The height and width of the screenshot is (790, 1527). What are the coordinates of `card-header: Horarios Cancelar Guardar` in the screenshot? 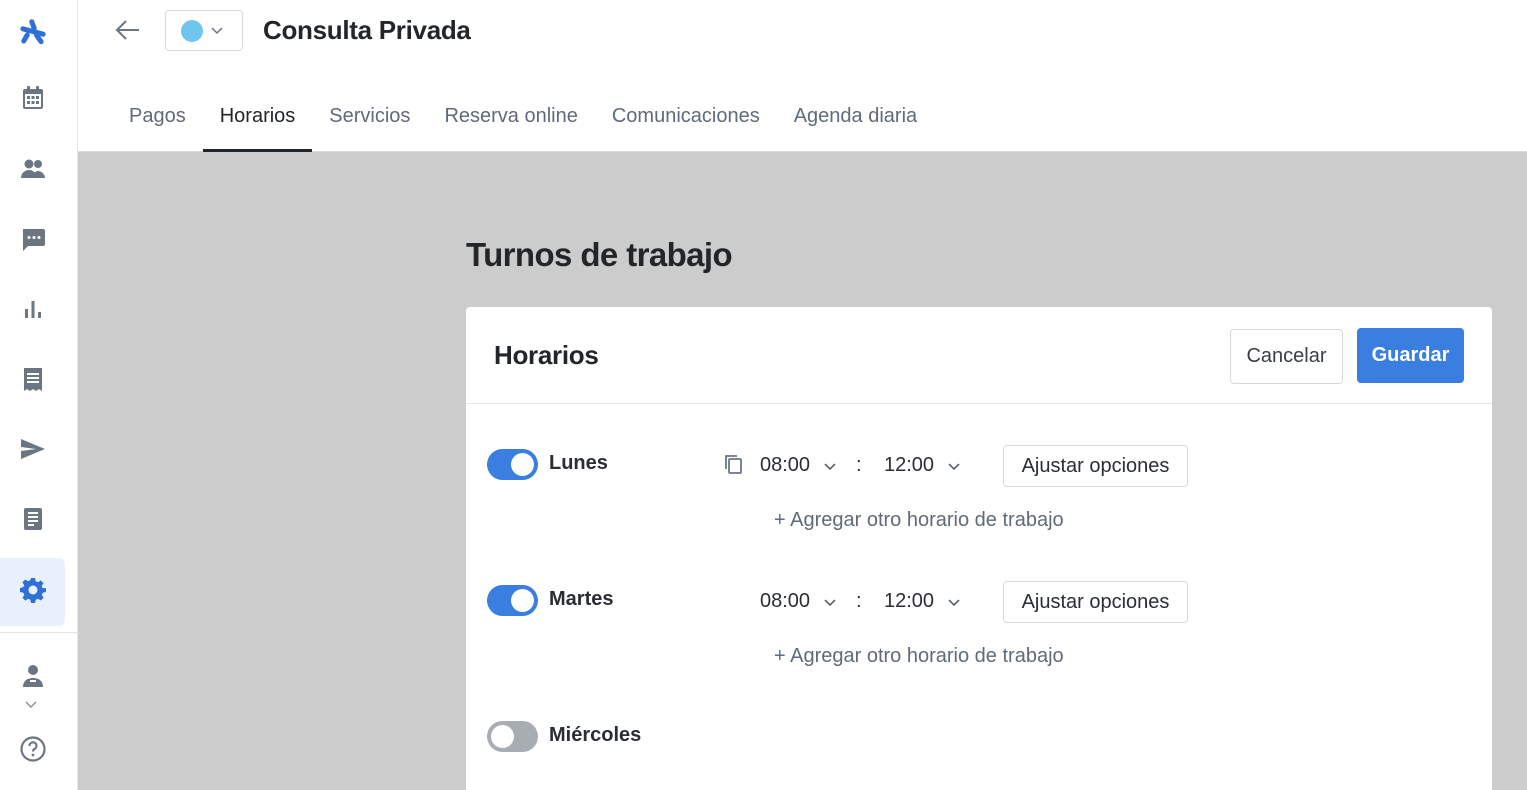 It's located at (979, 355).